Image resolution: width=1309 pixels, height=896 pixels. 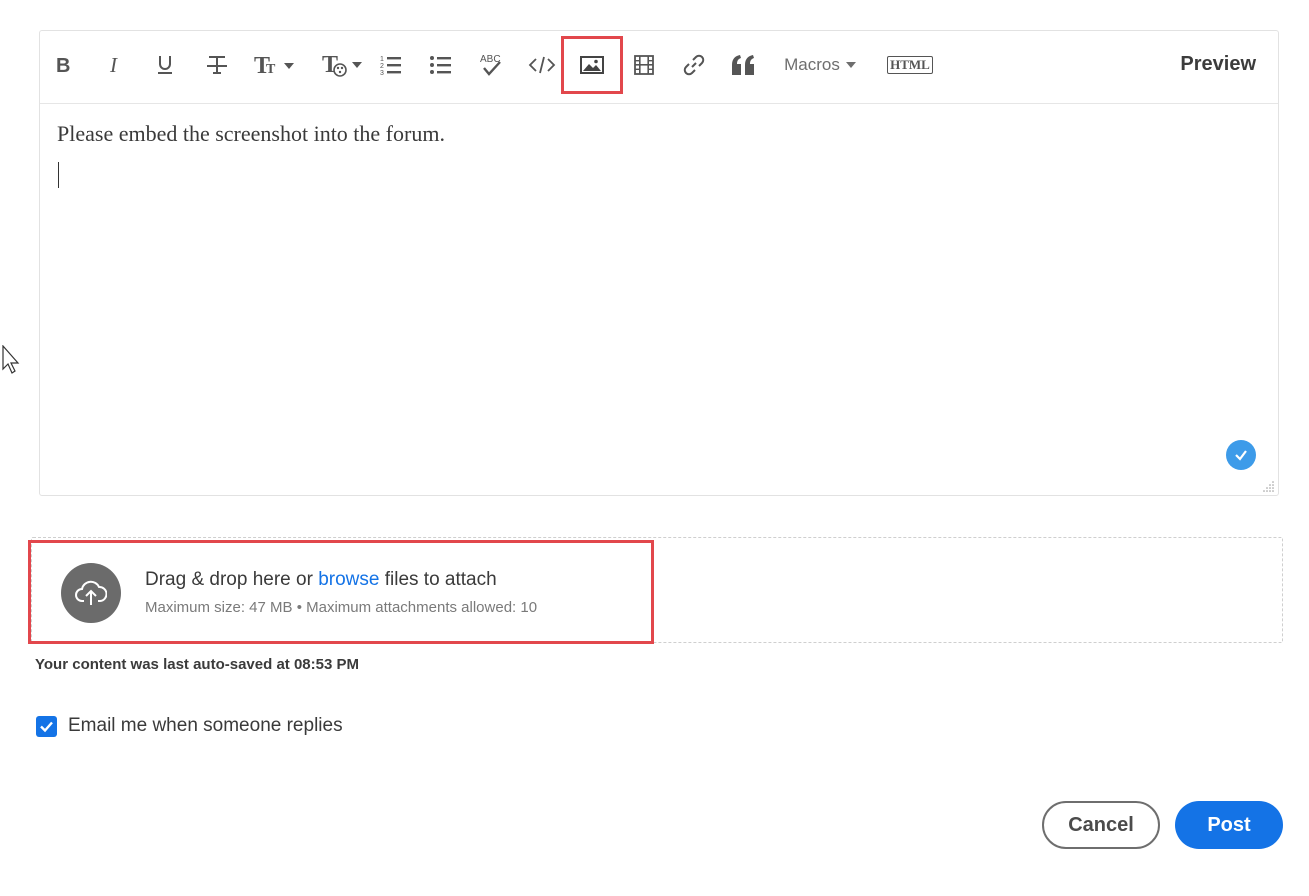 I want to click on insert-video-button, so click(x=644, y=65).